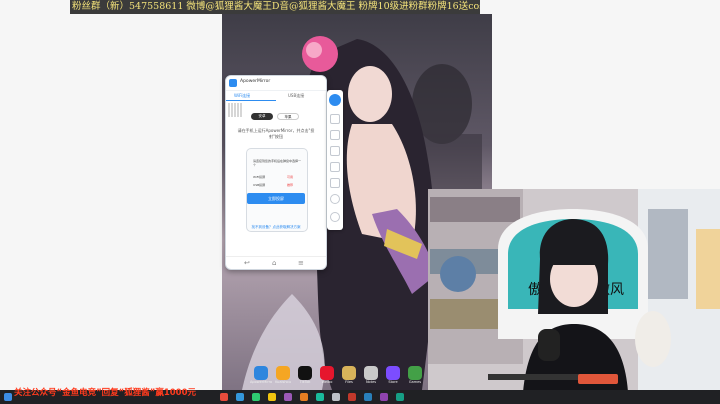 This screenshot has height=404, width=720. Describe the element at coordinates (261, 382) in the screenshot. I see `dock-label-0: ApowerMirror` at that location.